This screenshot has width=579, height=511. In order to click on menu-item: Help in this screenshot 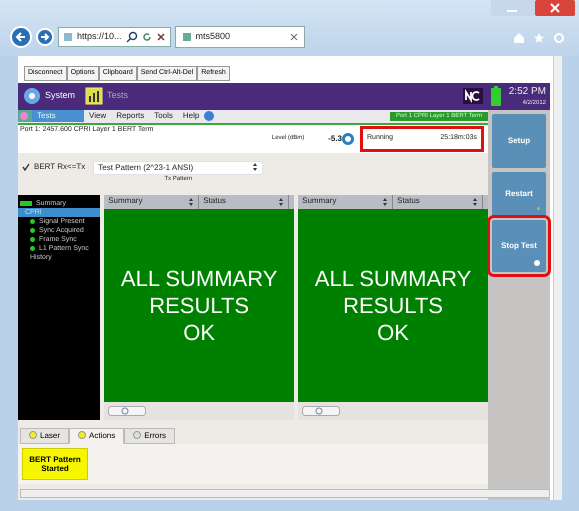, I will do `click(191, 116)`.